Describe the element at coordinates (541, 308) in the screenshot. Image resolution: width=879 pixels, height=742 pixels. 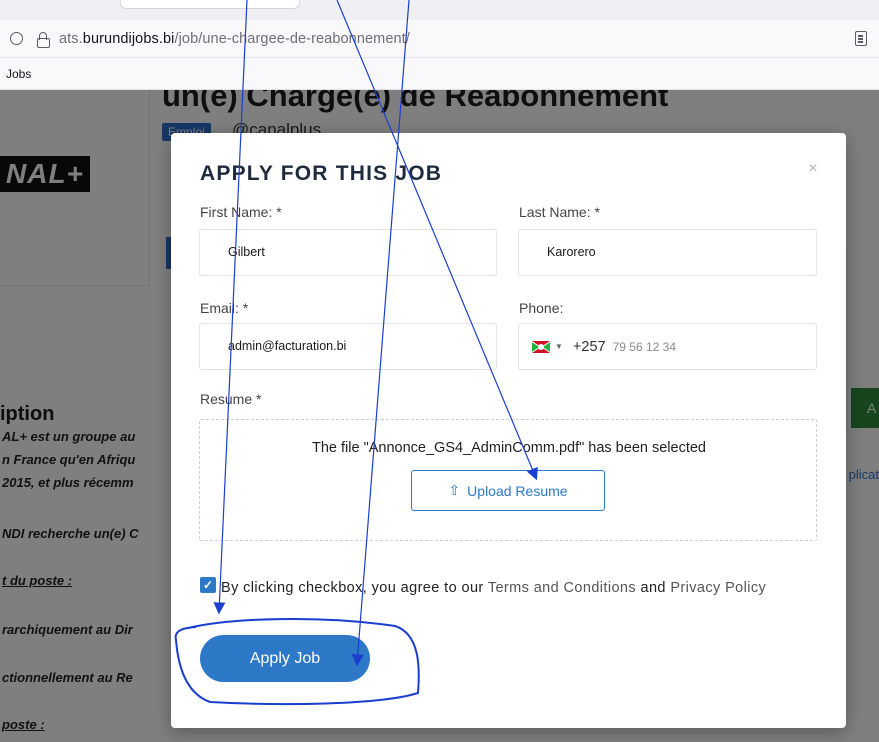
I see `phone-label: Phone:` at that location.